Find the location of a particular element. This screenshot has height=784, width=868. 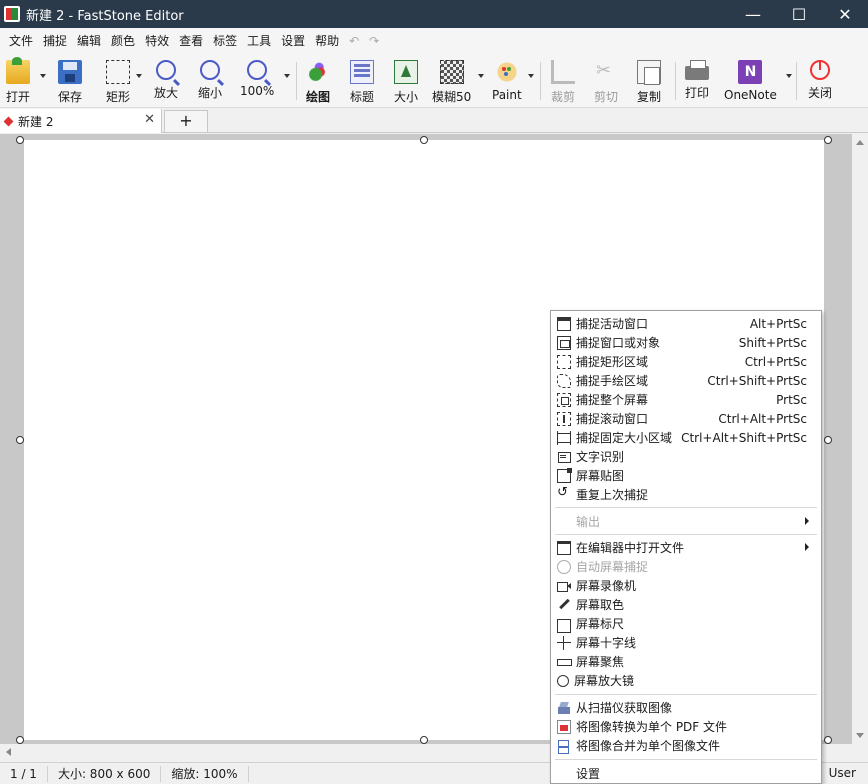

menu-item-convert-pdf: 将图像转换为单个 PDF 文件 is located at coordinates (686, 726).